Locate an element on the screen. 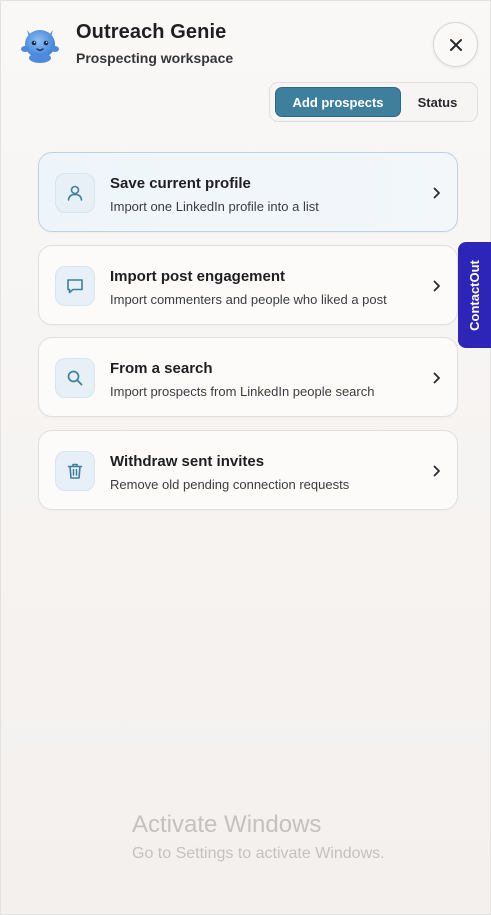 Image resolution: width=491 pixels, height=915 pixels. card-description: Import one LinkedIn profile into a list is located at coordinates (214, 206).